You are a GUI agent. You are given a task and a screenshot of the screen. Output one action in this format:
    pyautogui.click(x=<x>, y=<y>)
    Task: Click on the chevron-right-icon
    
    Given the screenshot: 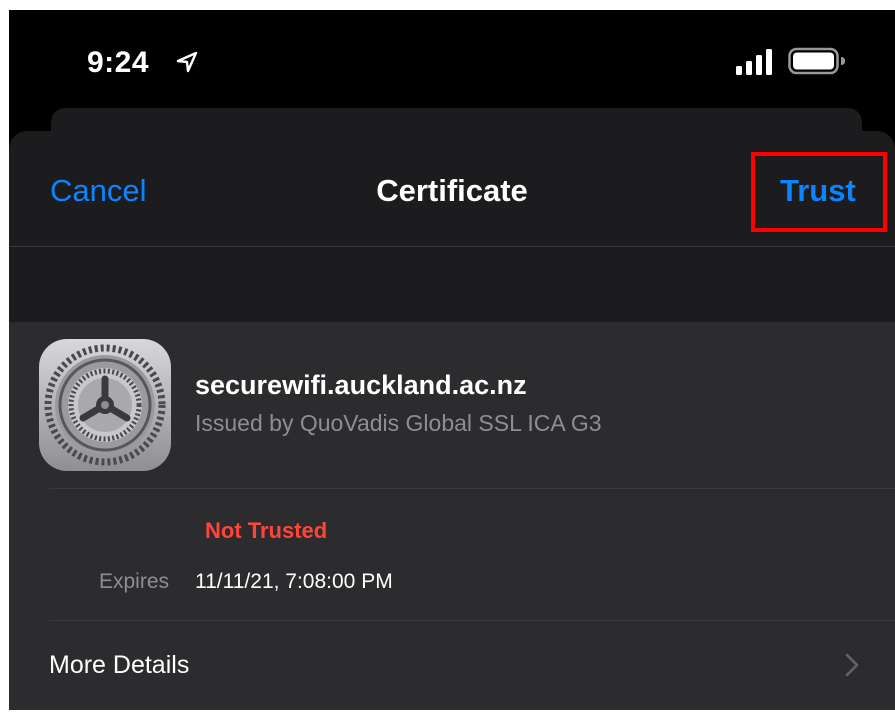 What is the action you would take?
    pyautogui.click(x=852, y=665)
    